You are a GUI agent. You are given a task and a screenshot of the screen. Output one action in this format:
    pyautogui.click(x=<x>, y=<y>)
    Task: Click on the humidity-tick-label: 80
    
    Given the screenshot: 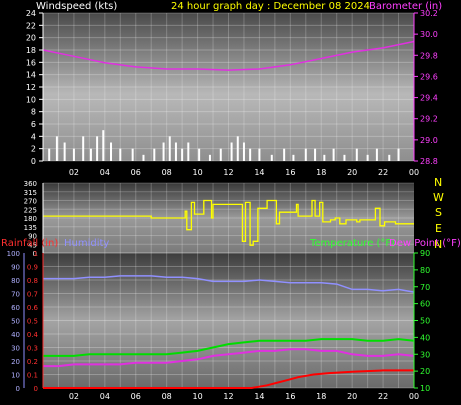 What is the action you would take?
    pyautogui.click(x=15, y=281)
    